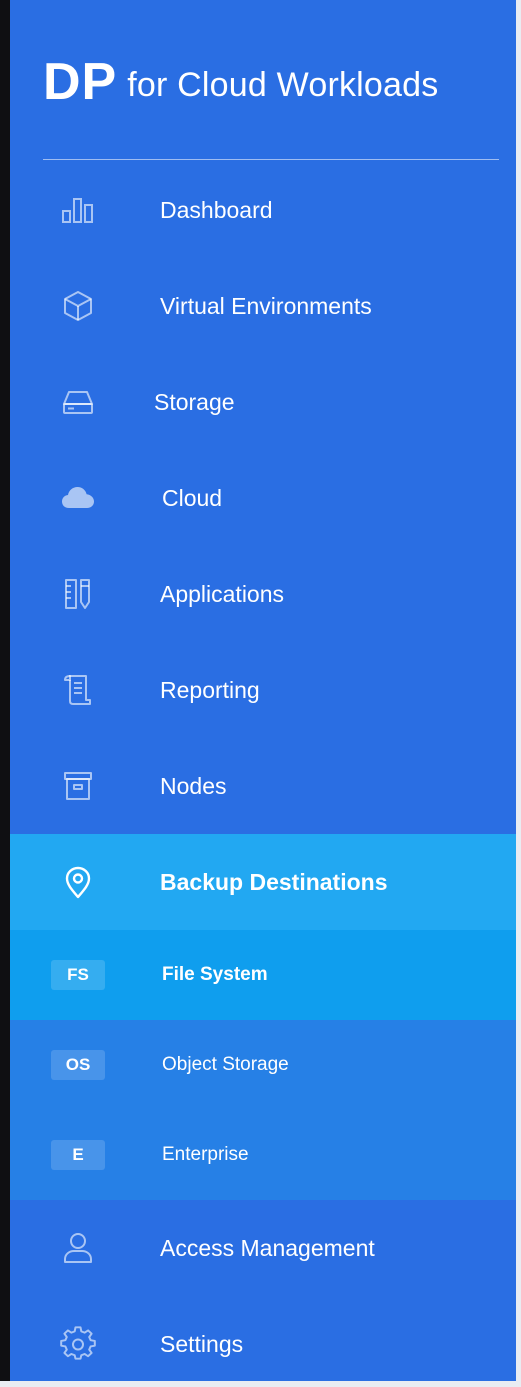 The height and width of the screenshot is (1387, 521). I want to click on submenu-item-label: File System, so click(215, 974).